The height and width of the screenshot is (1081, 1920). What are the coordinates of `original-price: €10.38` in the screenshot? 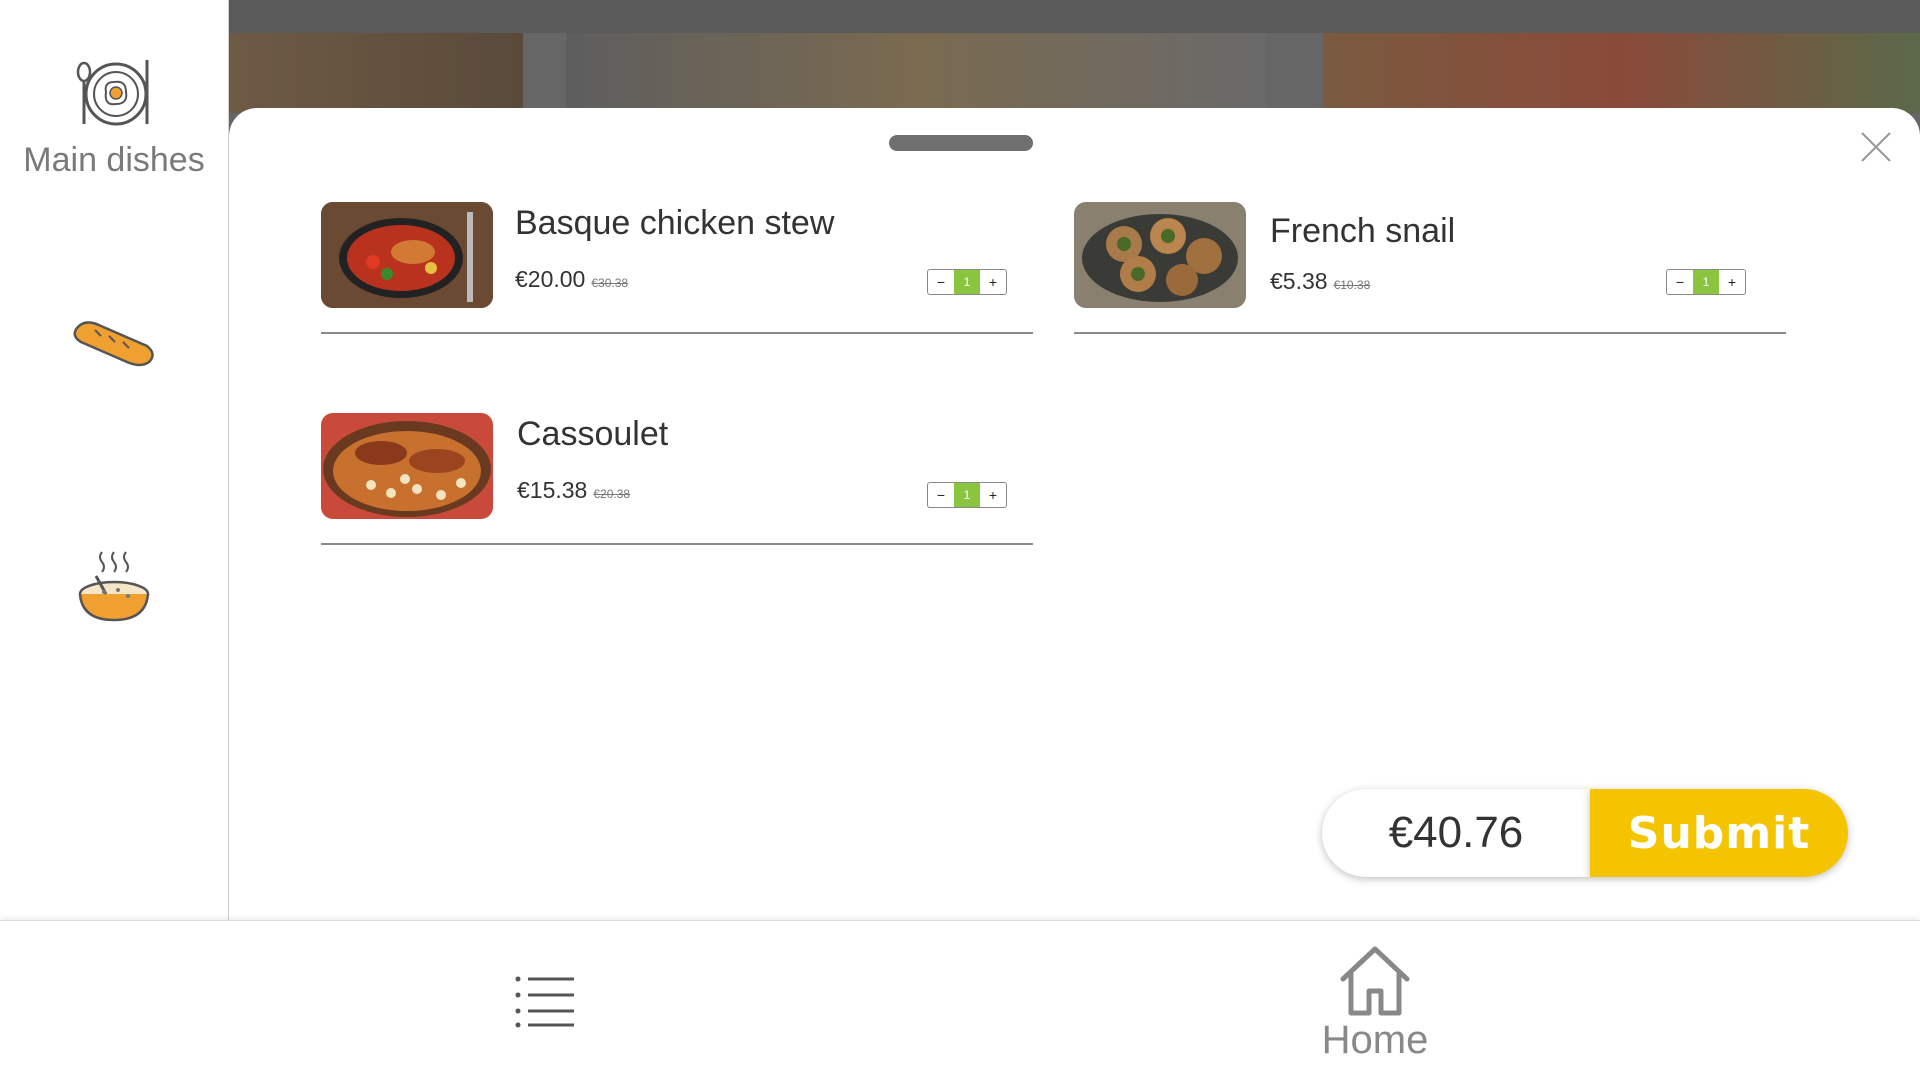 It's located at (1352, 285).